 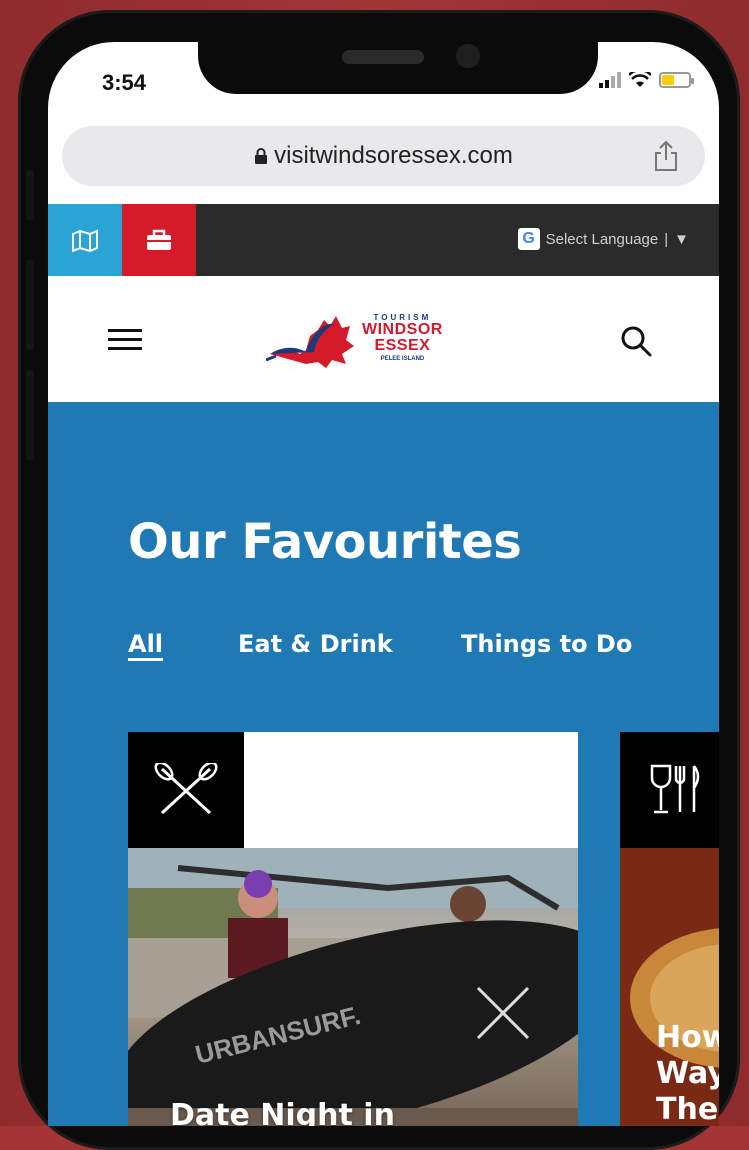 What do you see at coordinates (383, 57) in the screenshot?
I see `earpiece-speaker` at bounding box center [383, 57].